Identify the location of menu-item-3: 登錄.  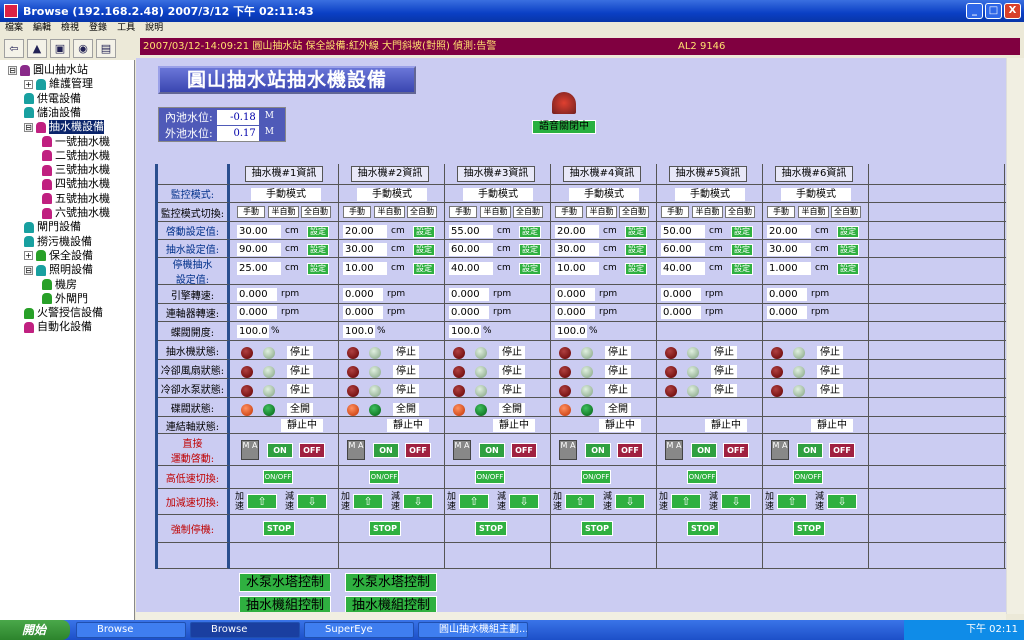
(98, 28).